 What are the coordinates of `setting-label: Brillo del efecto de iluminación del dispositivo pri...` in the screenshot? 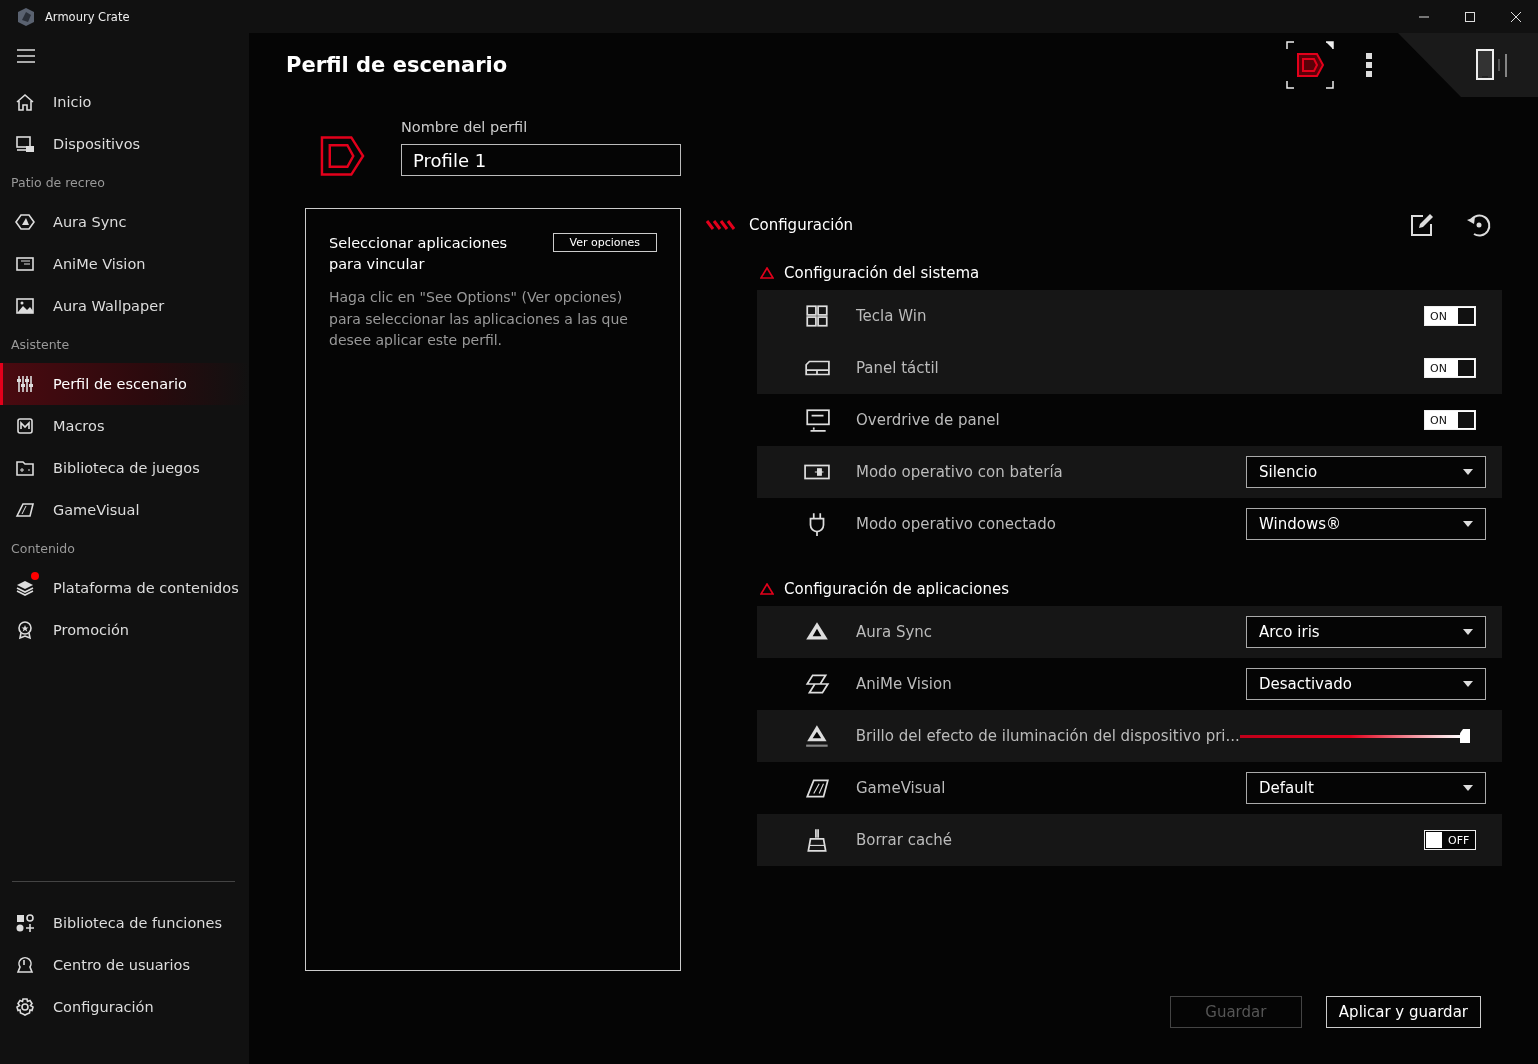 It's located at (1047, 736).